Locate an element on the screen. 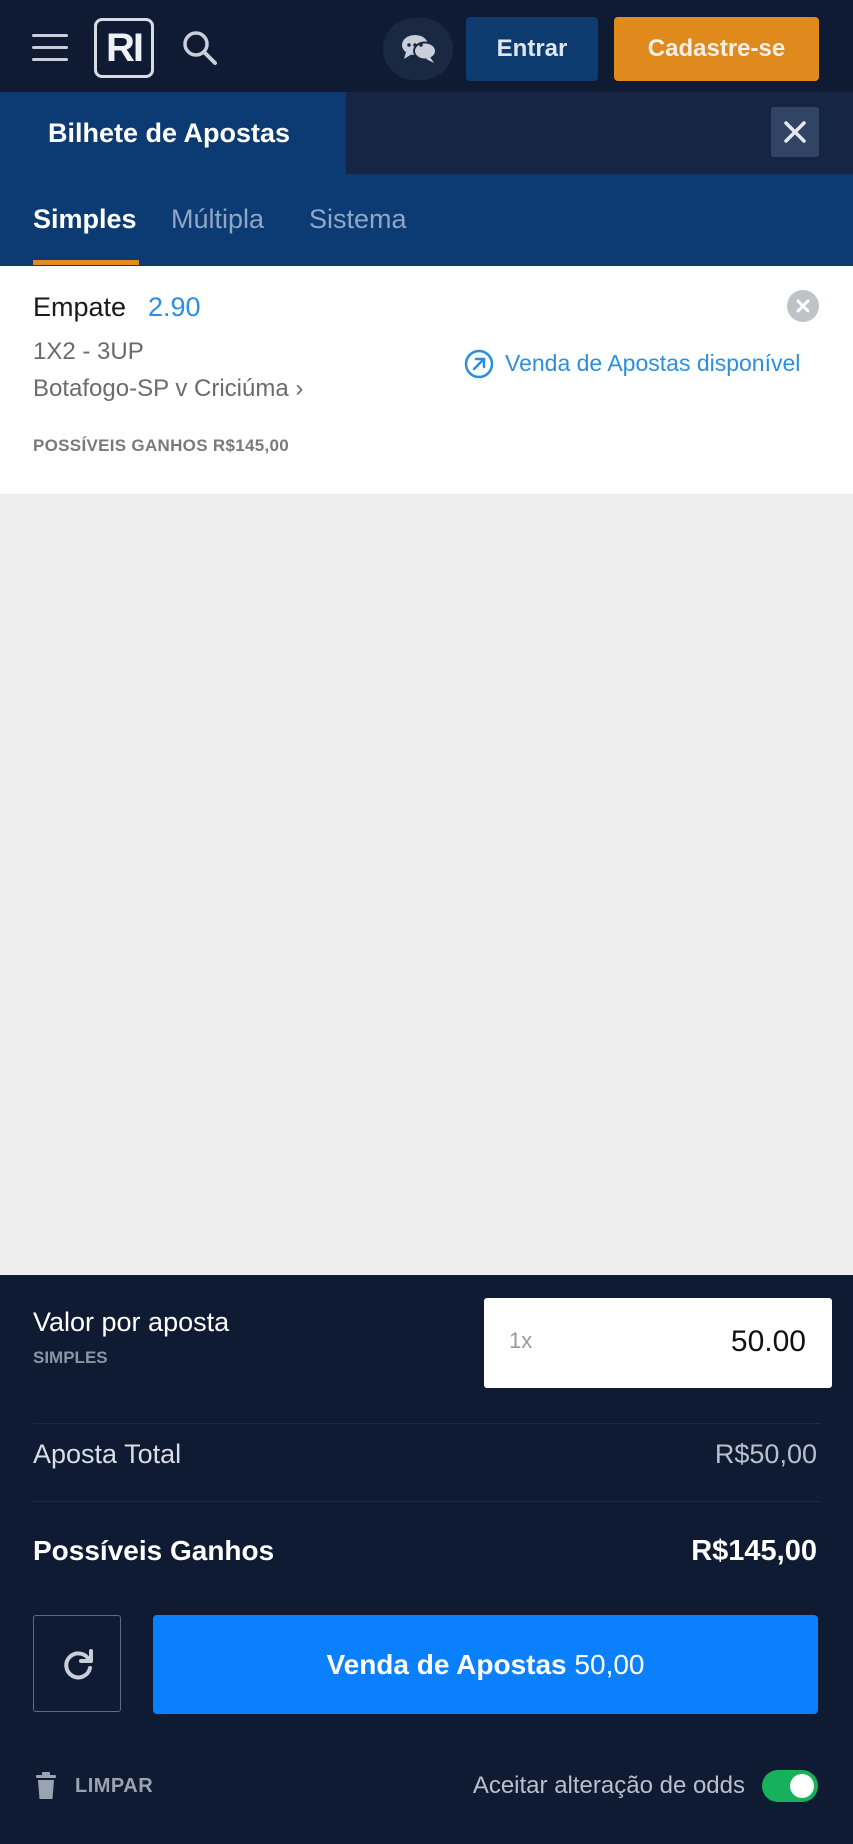 The width and height of the screenshot is (853, 1844). site-logo: RI is located at coordinates (124, 48).